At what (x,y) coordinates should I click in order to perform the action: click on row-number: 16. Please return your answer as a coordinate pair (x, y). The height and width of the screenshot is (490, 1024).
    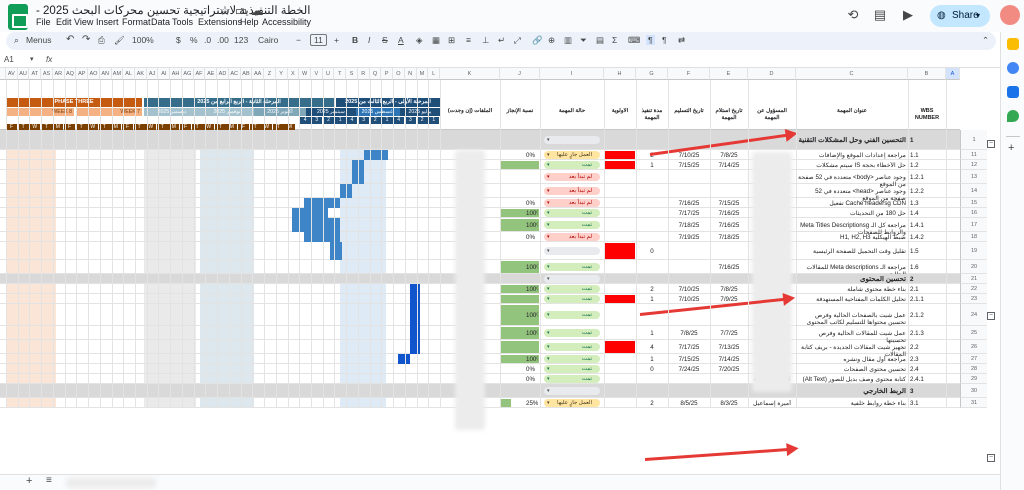
    Looking at the image, I should click on (973, 213).